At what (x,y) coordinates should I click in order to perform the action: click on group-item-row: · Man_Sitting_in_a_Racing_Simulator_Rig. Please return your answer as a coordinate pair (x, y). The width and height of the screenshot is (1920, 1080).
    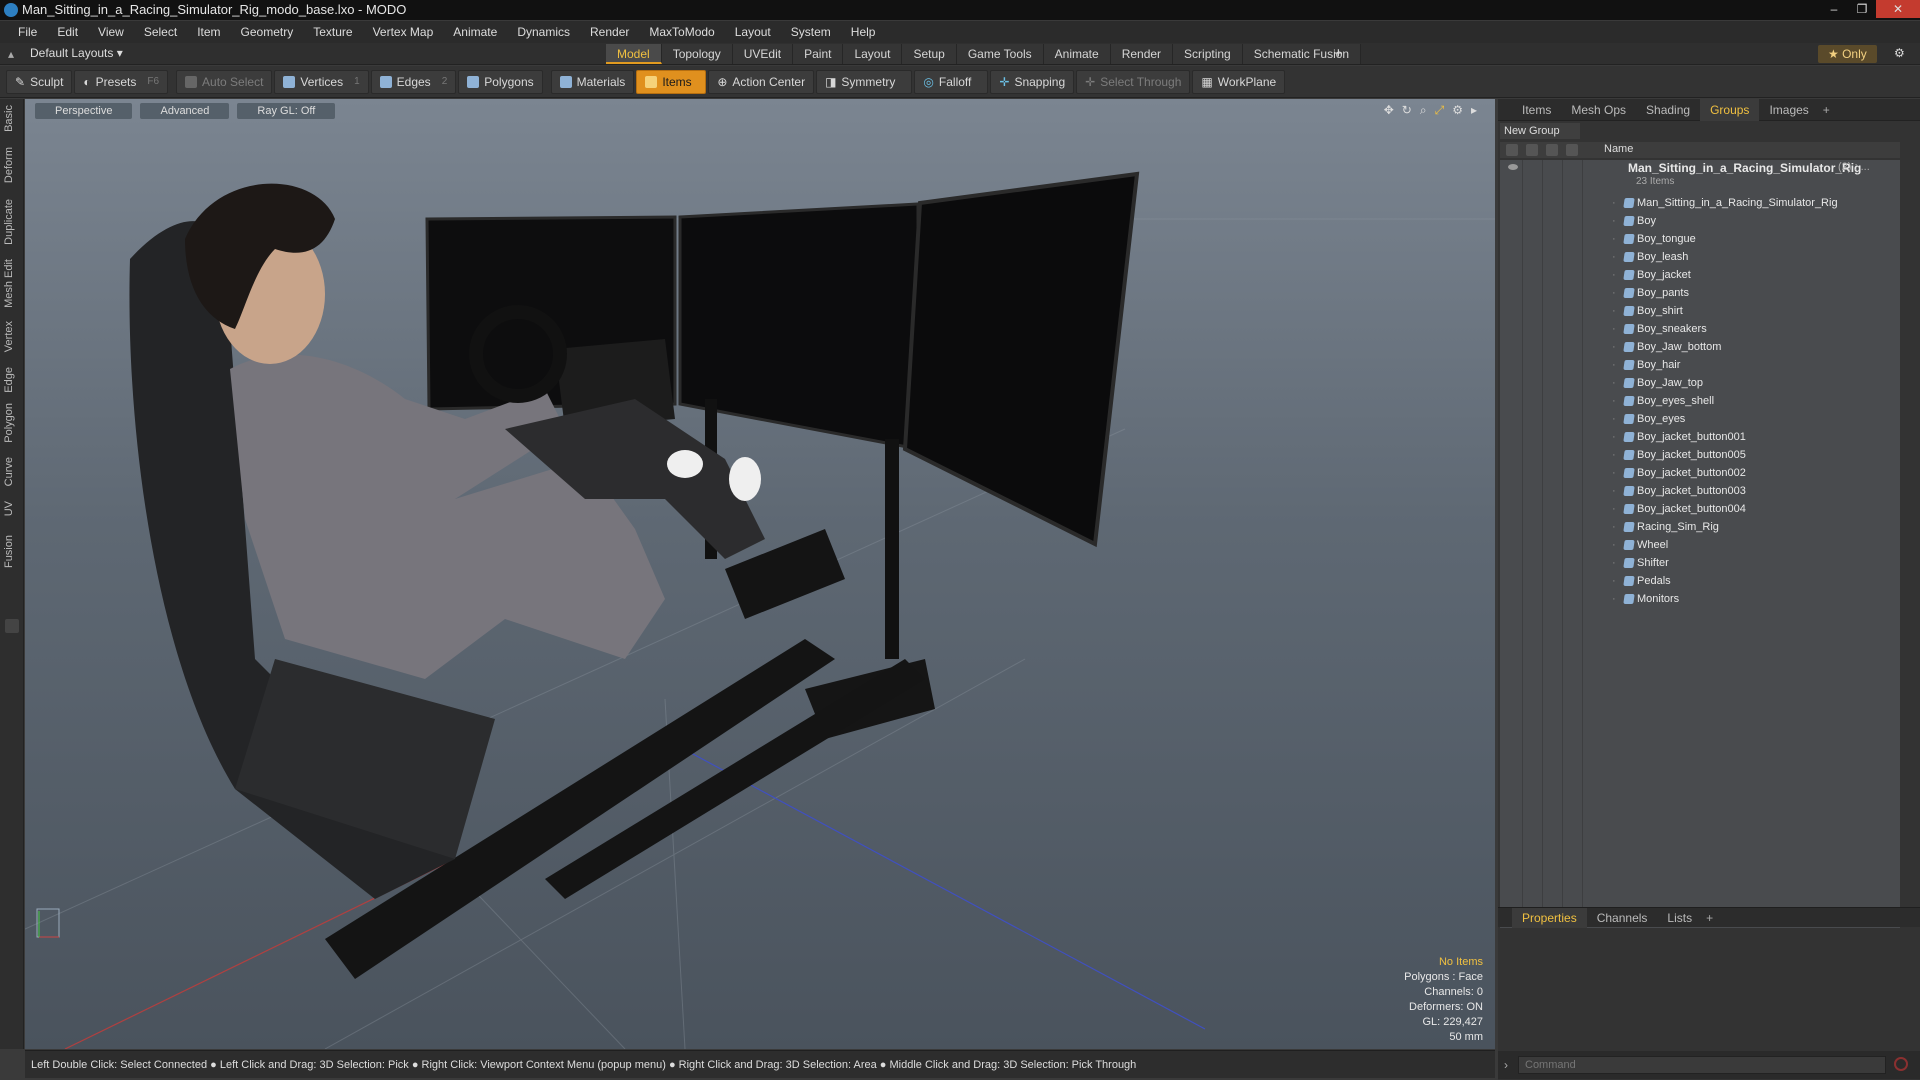
    Looking at the image, I should click on (1700, 203).